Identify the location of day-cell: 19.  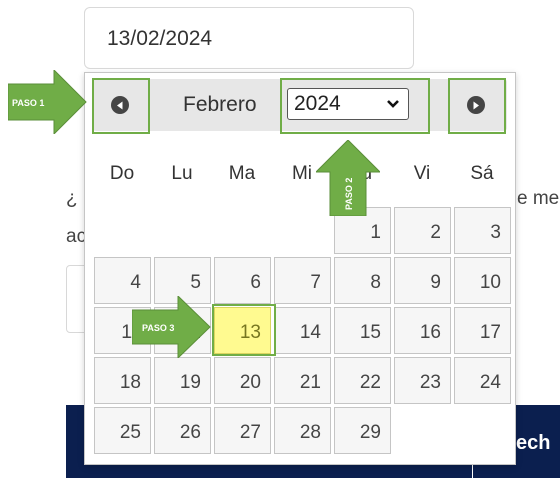
(182, 380).